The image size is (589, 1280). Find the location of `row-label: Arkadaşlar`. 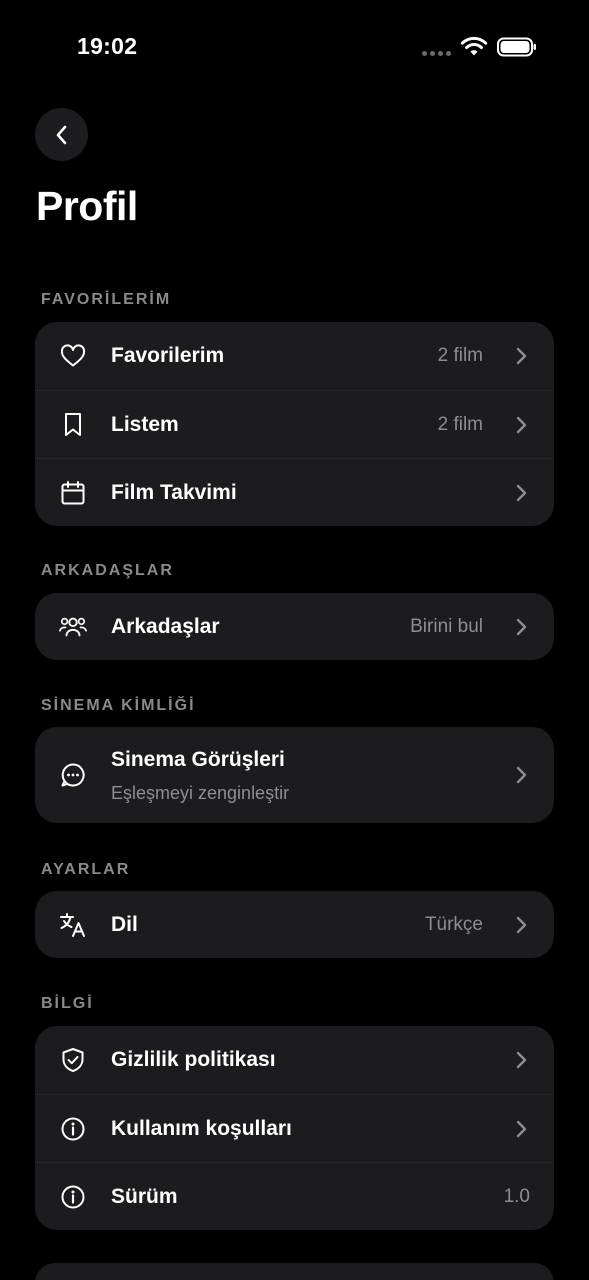

row-label: Arkadaşlar is located at coordinates (165, 626).